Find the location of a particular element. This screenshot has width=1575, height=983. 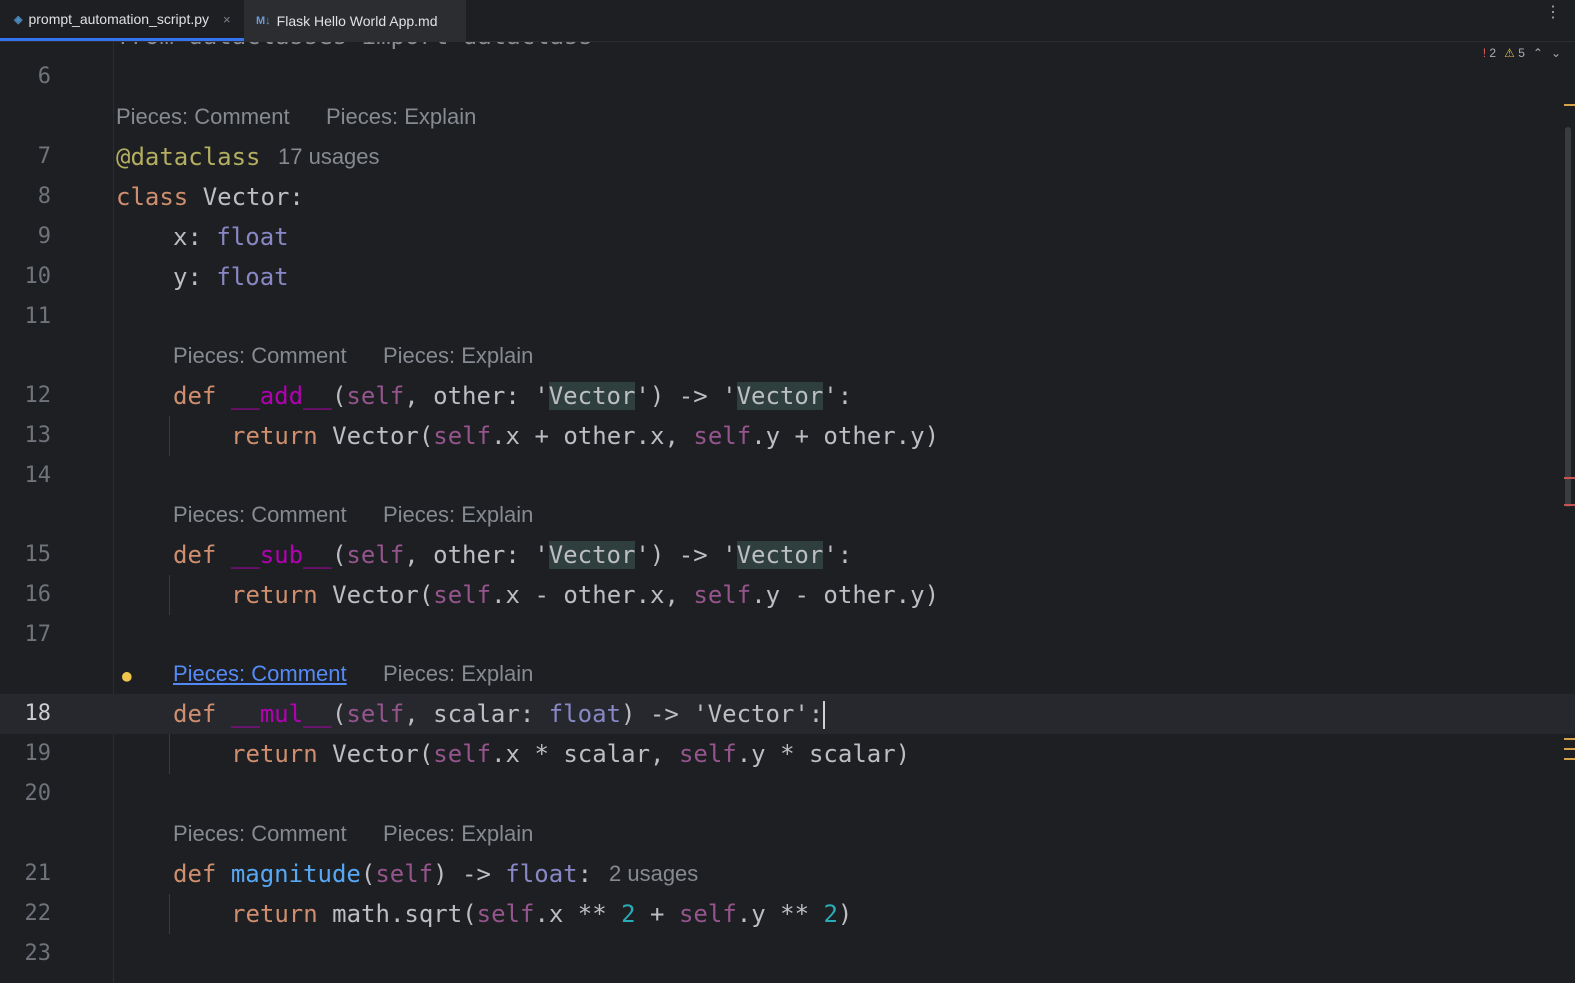

line-number: 17 is located at coordinates (38, 634).